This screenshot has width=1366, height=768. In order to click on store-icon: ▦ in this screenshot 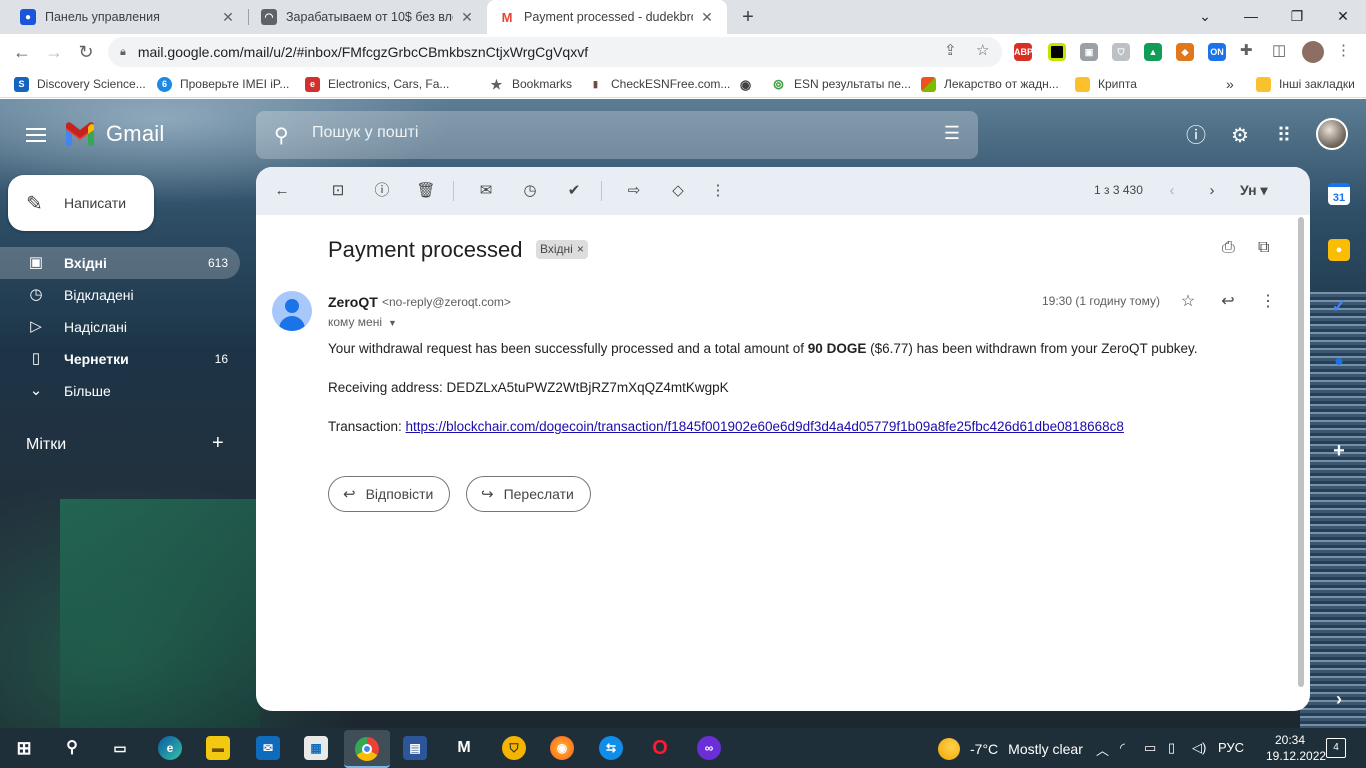, I will do `click(316, 748)`.